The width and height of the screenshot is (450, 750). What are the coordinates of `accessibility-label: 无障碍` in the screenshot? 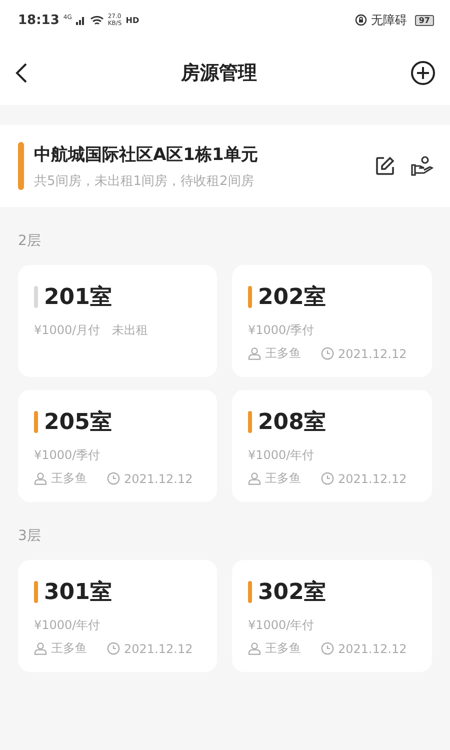 It's located at (388, 20).